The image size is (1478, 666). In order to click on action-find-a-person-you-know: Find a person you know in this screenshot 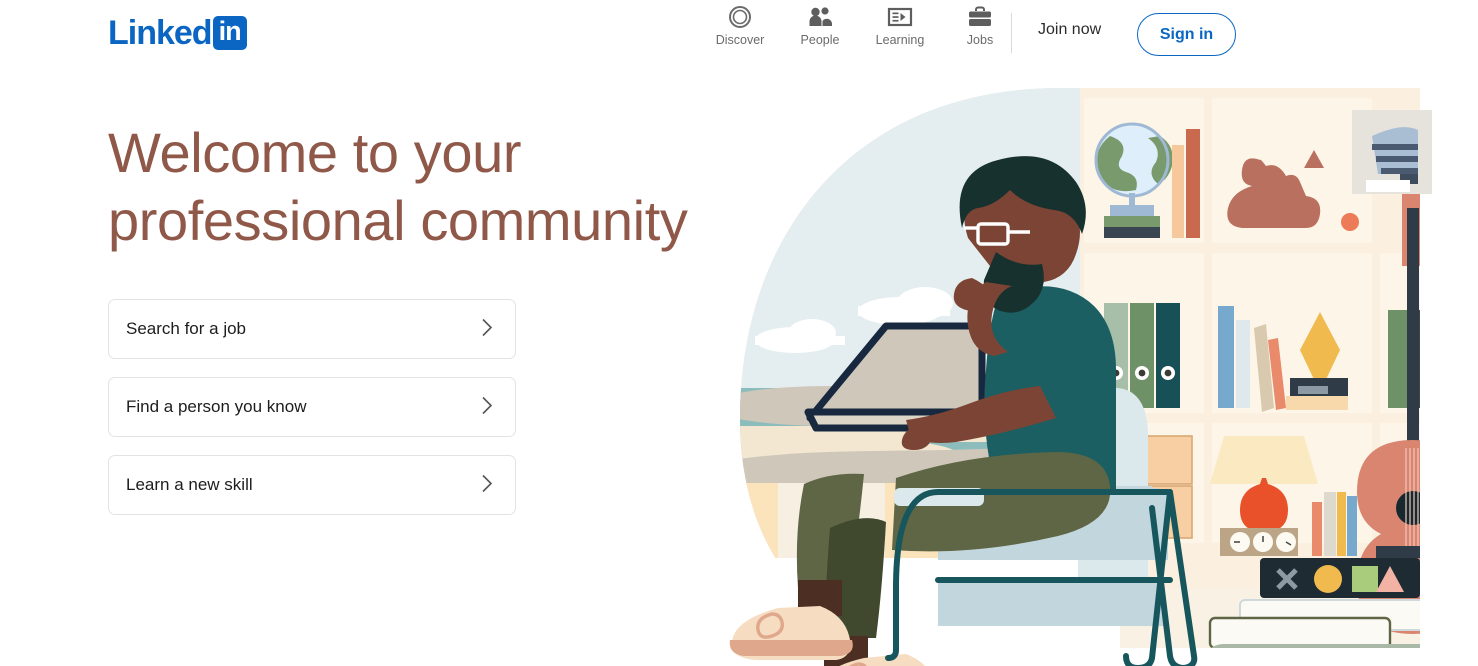, I will do `click(312, 407)`.